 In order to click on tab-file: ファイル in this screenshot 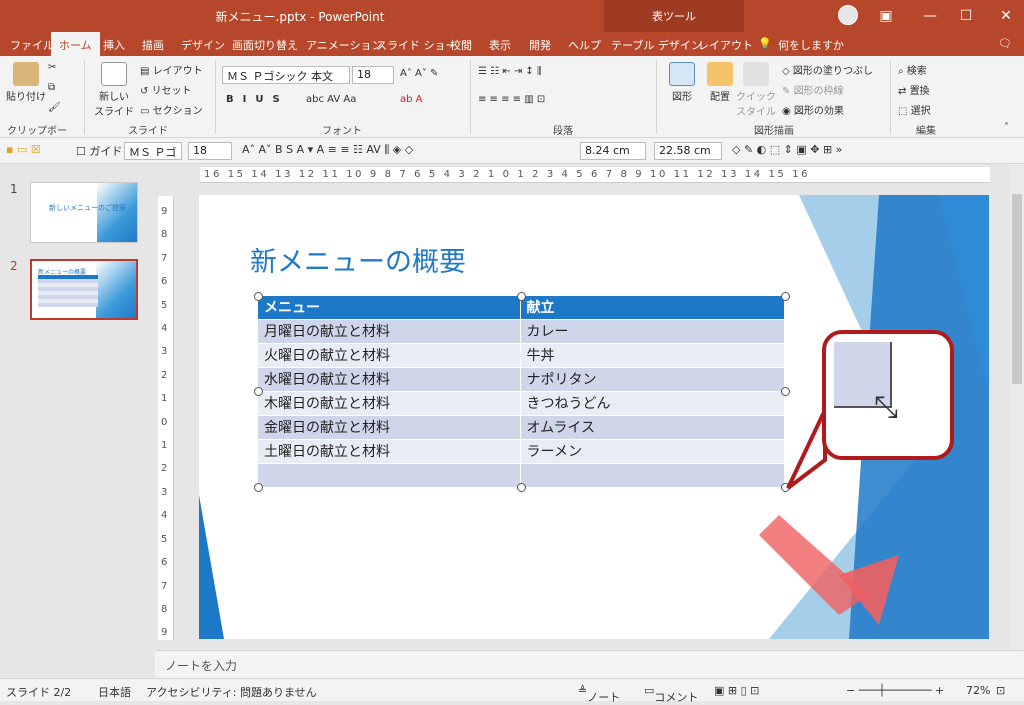, I will do `click(32, 45)`.